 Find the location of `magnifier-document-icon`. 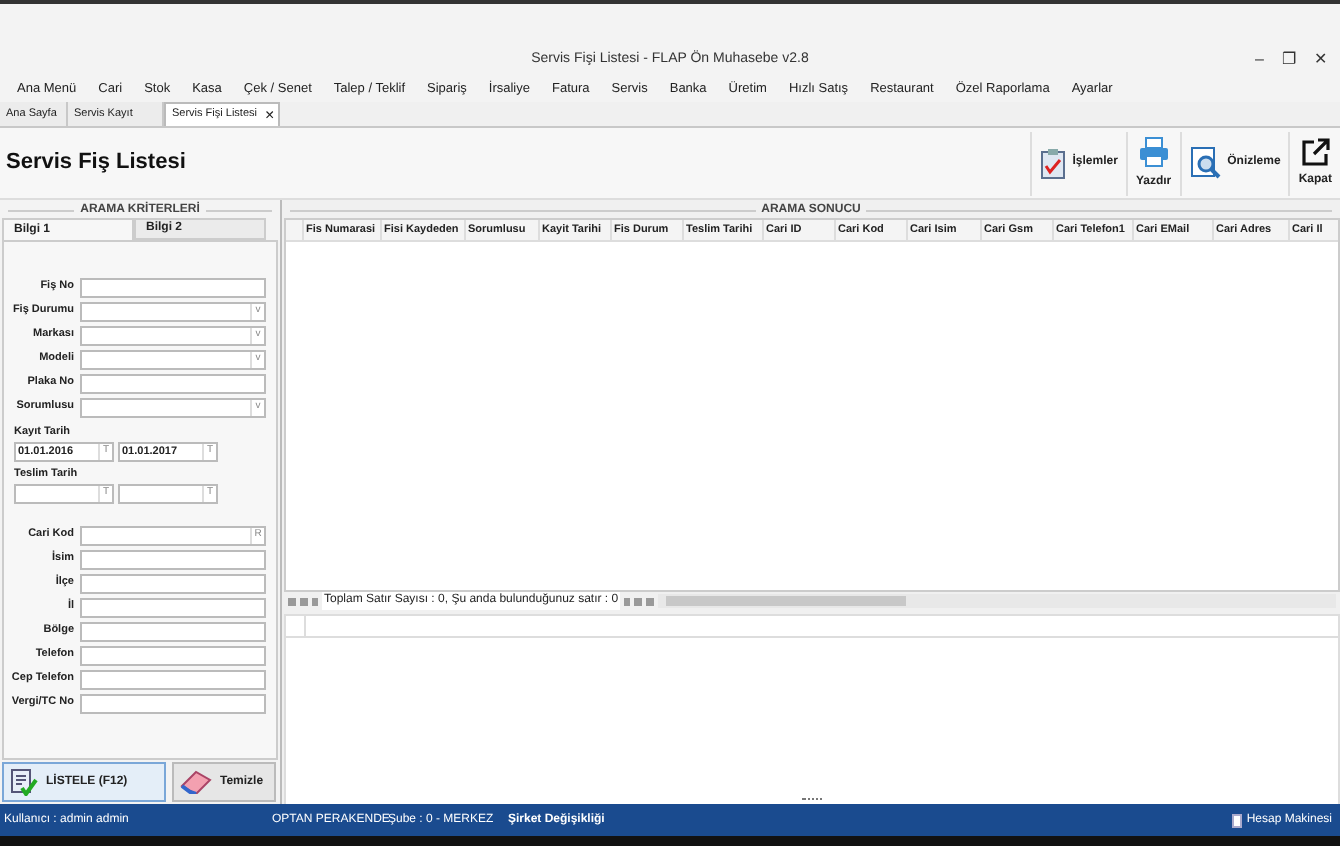

magnifier-document-icon is located at coordinates (1205, 163).